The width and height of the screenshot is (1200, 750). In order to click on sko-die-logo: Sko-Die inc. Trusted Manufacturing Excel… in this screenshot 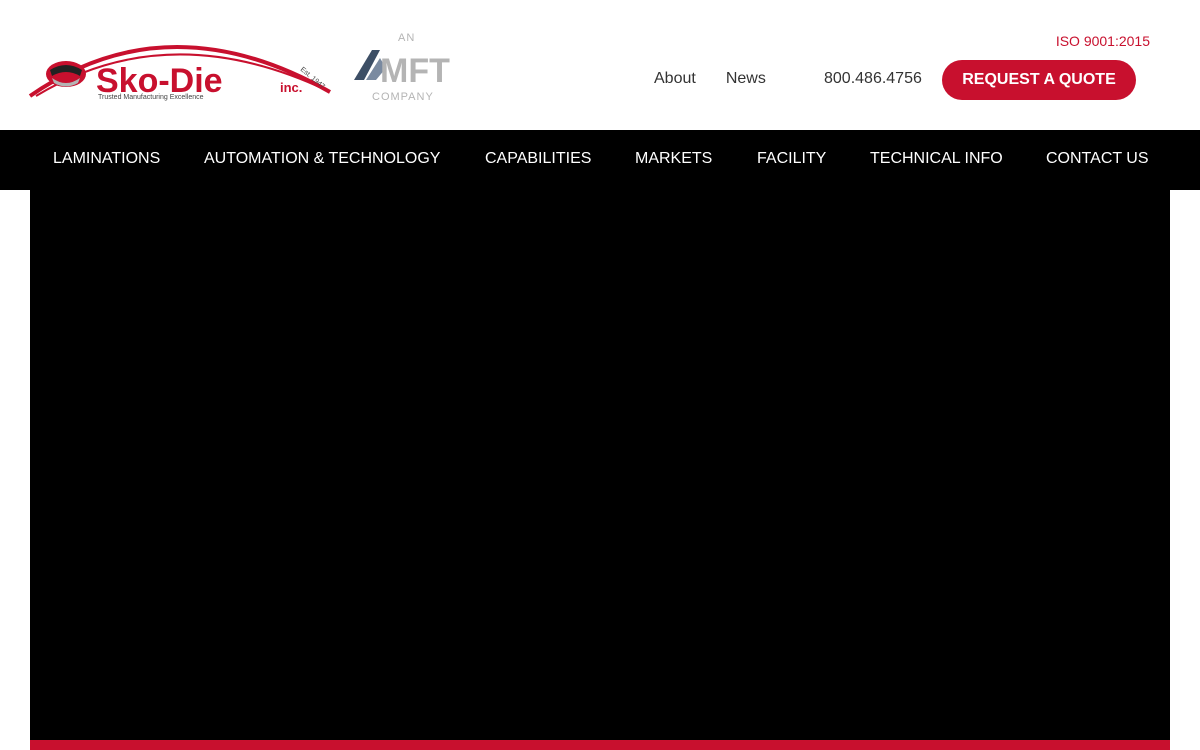, I will do `click(180, 66)`.